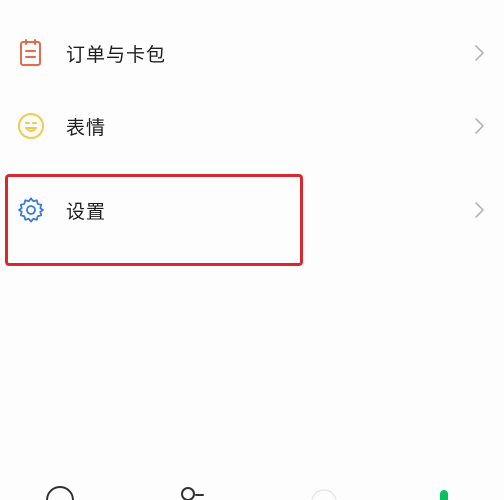 The width and height of the screenshot is (504, 500). Describe the element at coordinates (116, 55) in the screenshot. I see `menu-item-label: 订单与卡包` at that location.